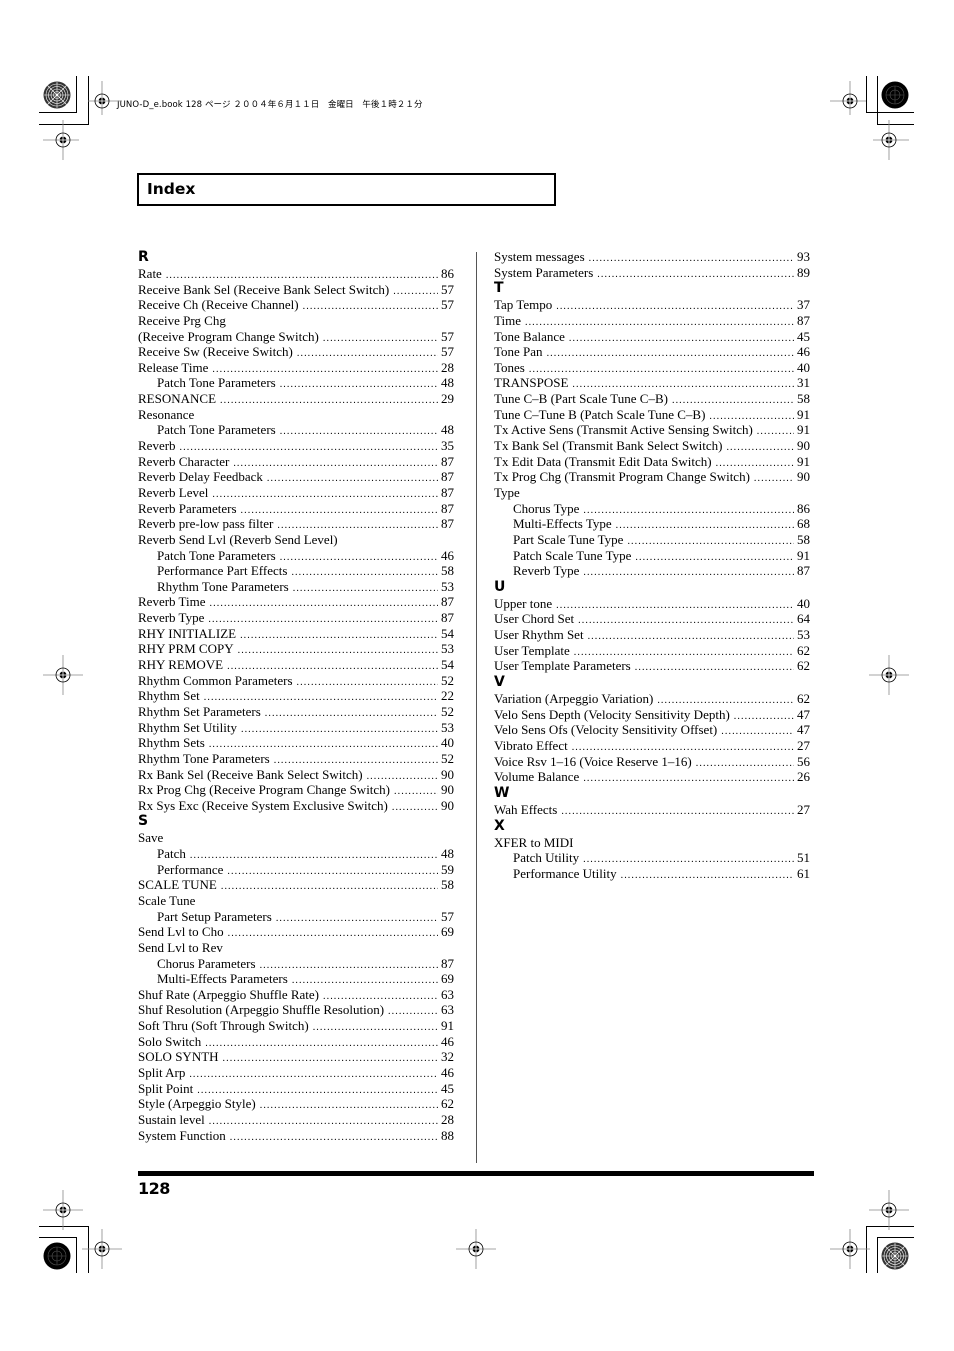 The width and height of the screenshot is (954, 1351). What do you see at coordinates (296, 979) in the screenshot?
I see `index-subentry: Multi-Effects Parameters 69` at bounding box center [296, 979].